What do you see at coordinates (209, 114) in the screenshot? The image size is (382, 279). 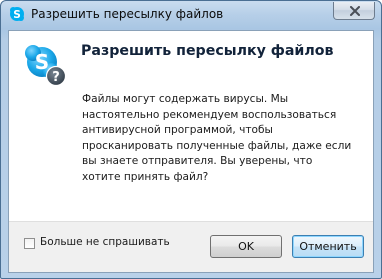 I see `message-line: настоятельно рекомендуем воспользоваться` at bounding box center [209, 114].